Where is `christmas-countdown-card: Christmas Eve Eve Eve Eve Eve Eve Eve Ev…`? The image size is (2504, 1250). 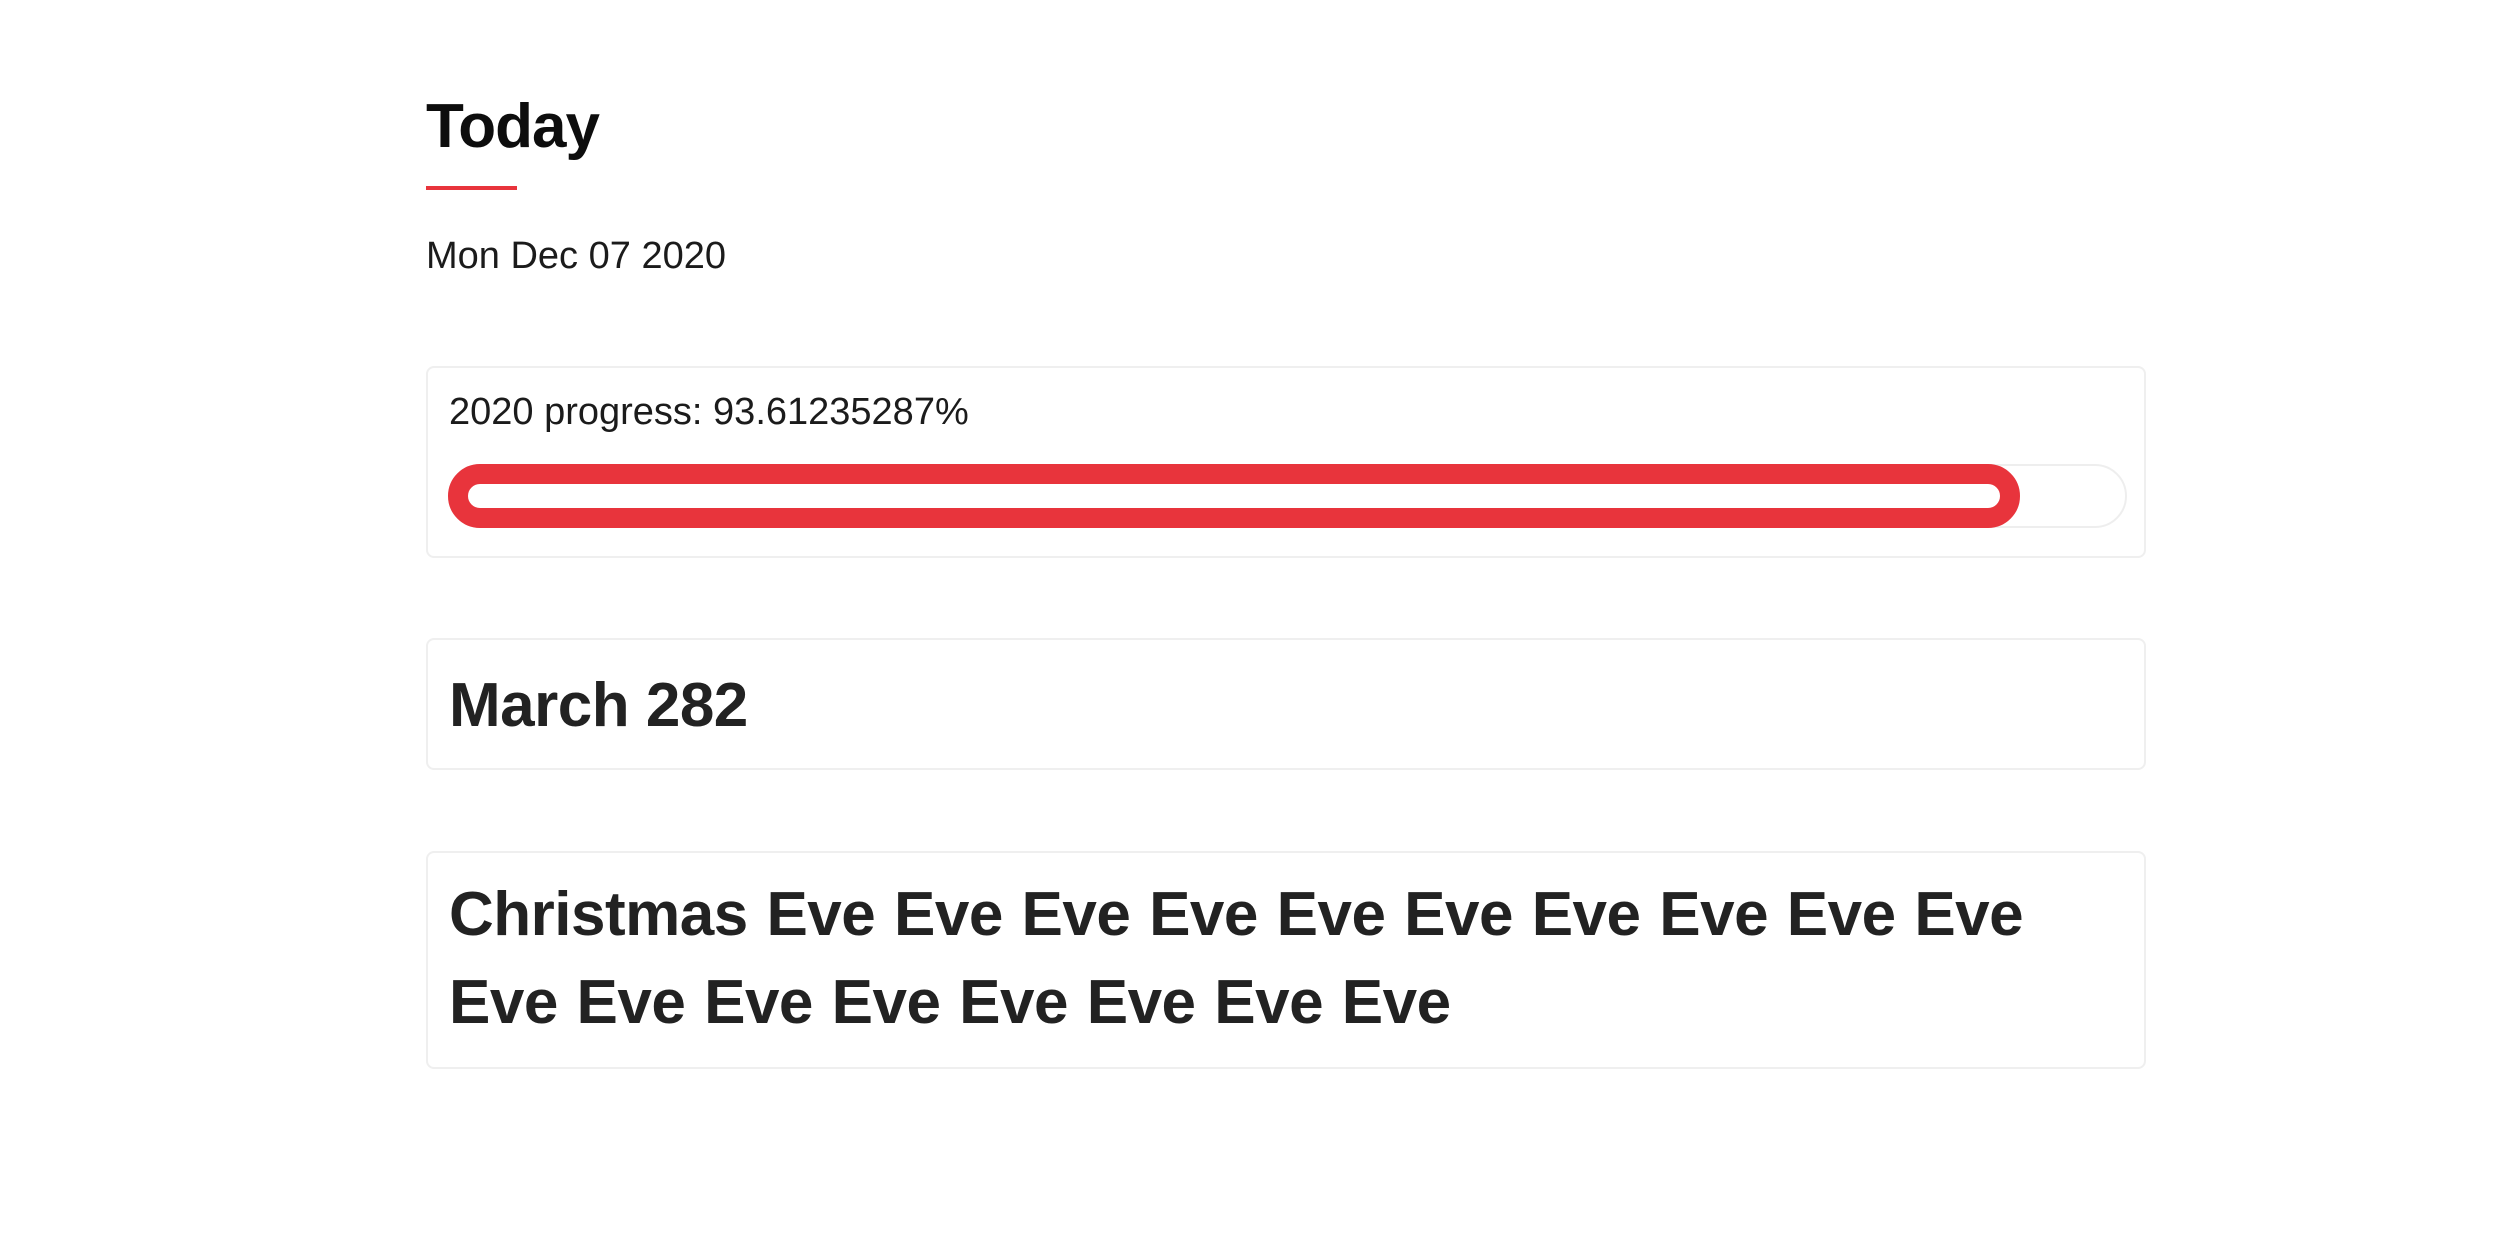 christmas-countdown-card: Christmas Eve Eve Eve Eve Eve Eve Eve Ev… is located at coordinates (1286, 960).